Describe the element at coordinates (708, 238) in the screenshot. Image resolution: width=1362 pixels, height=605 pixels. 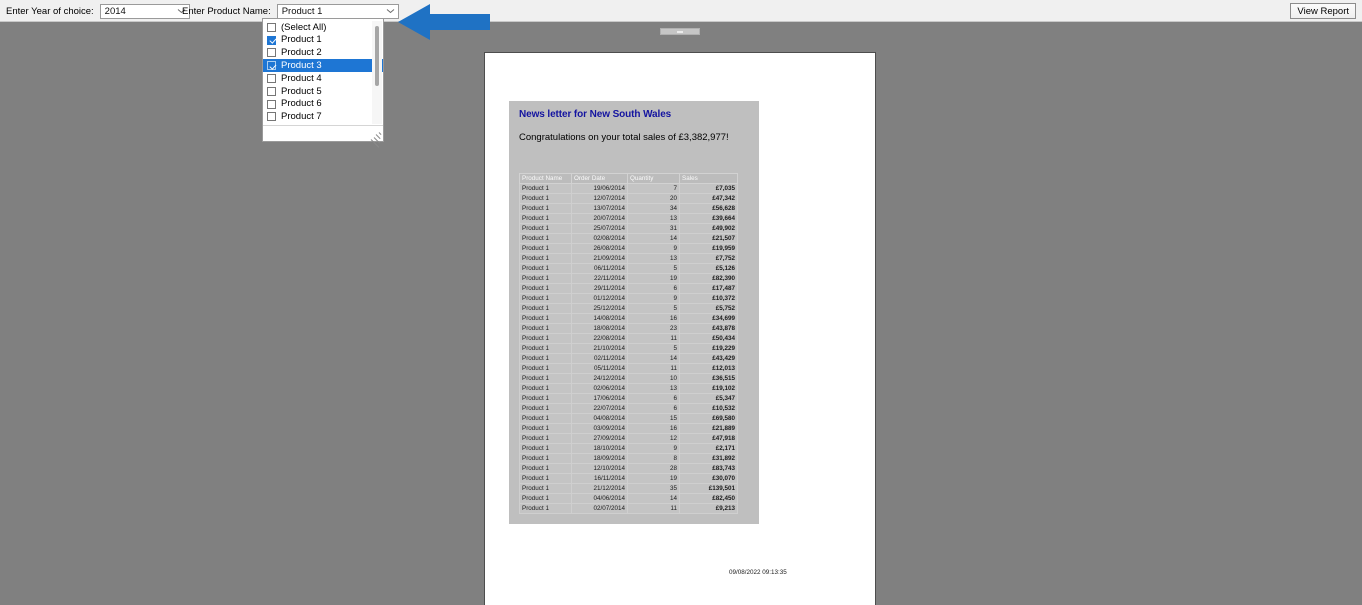
I see `cell-sales: £21,507` at that location.